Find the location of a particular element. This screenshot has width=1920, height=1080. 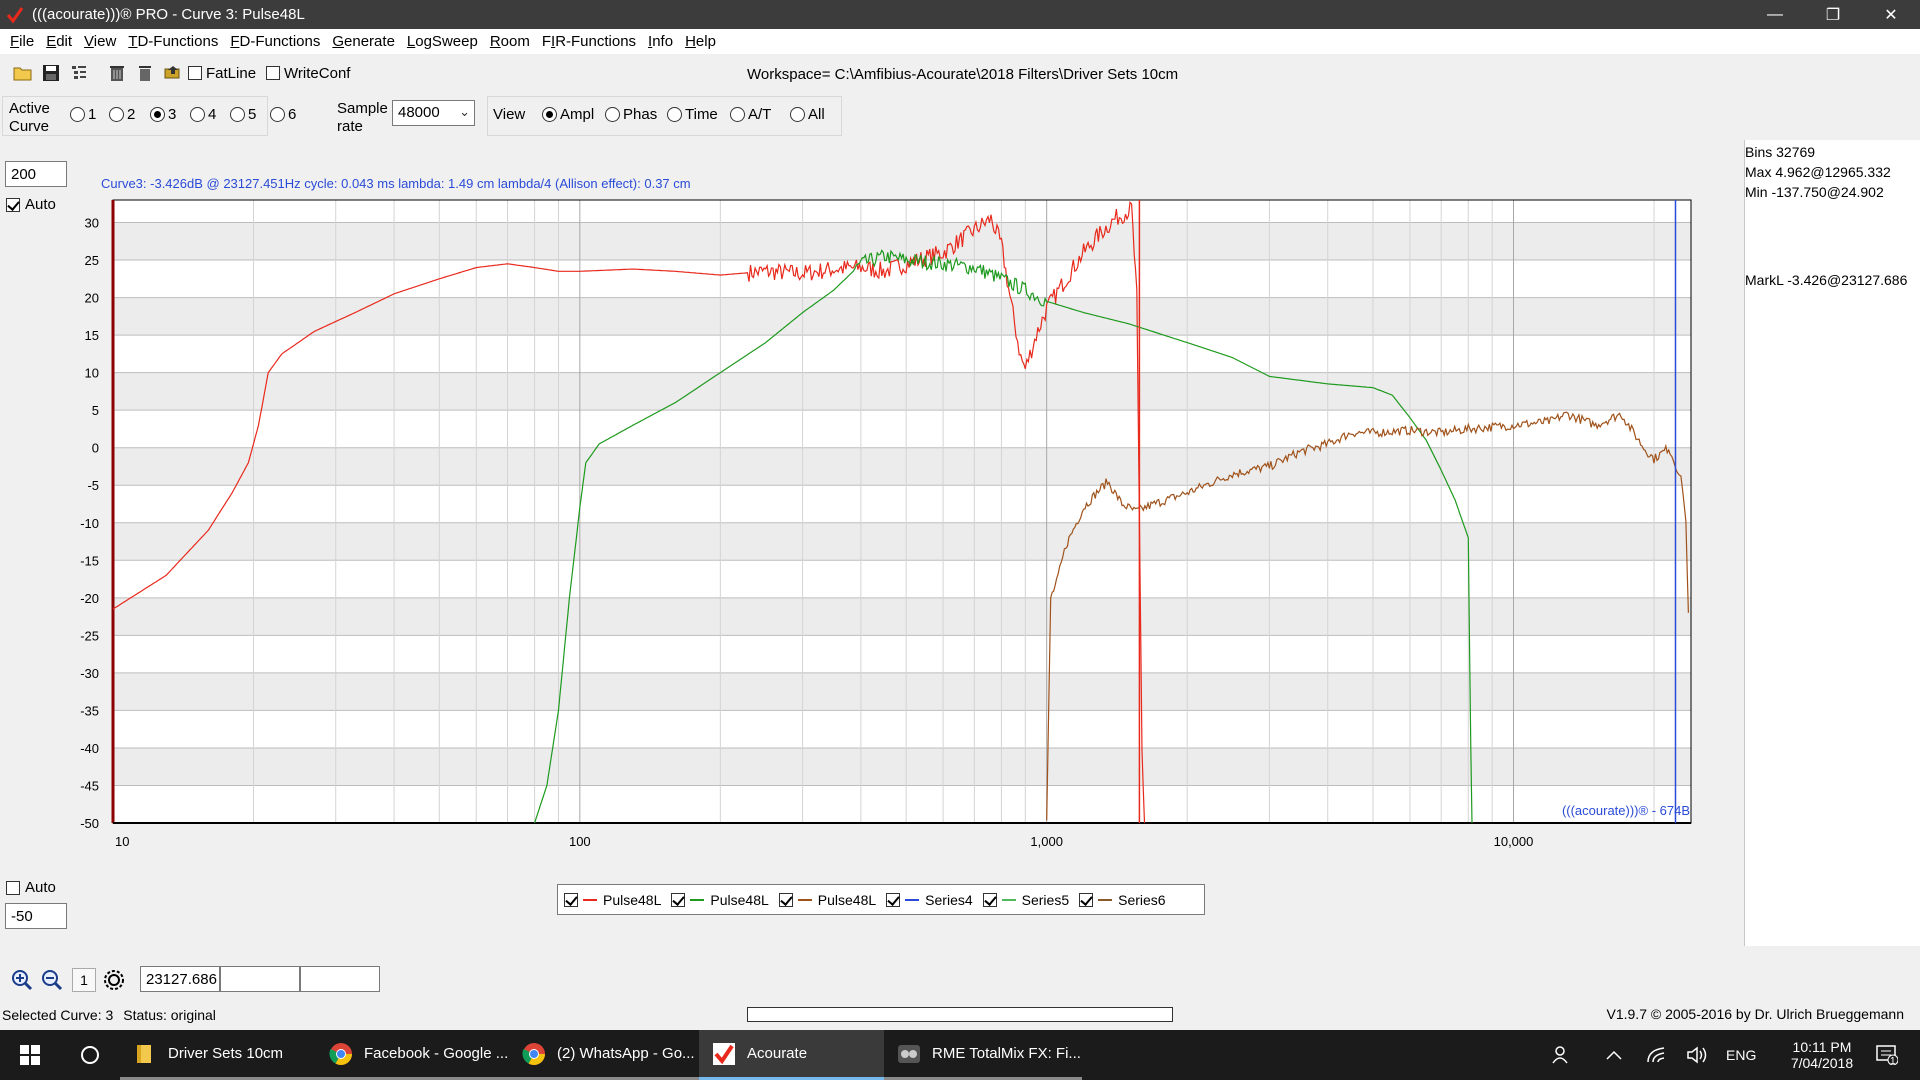

view-radio-label: Time is located at coordinates (701, 114).